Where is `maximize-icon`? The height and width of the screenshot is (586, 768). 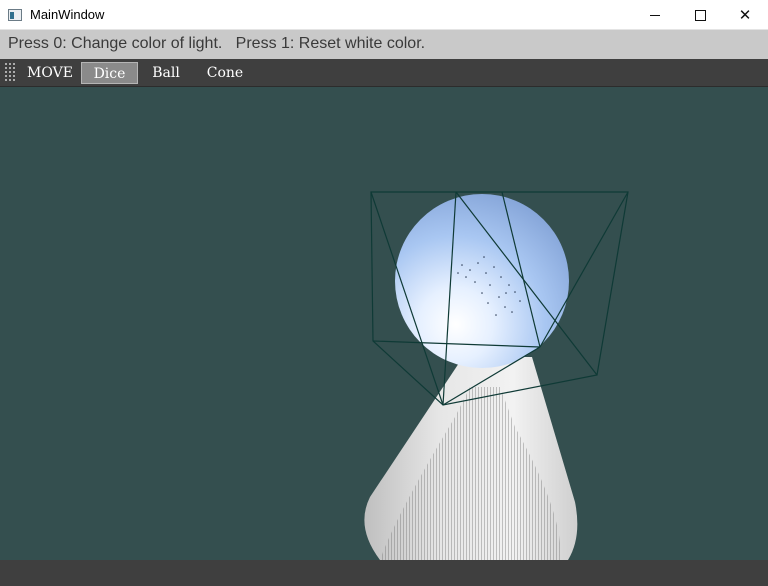
maximize-icon is located at coordinates (700, 15).